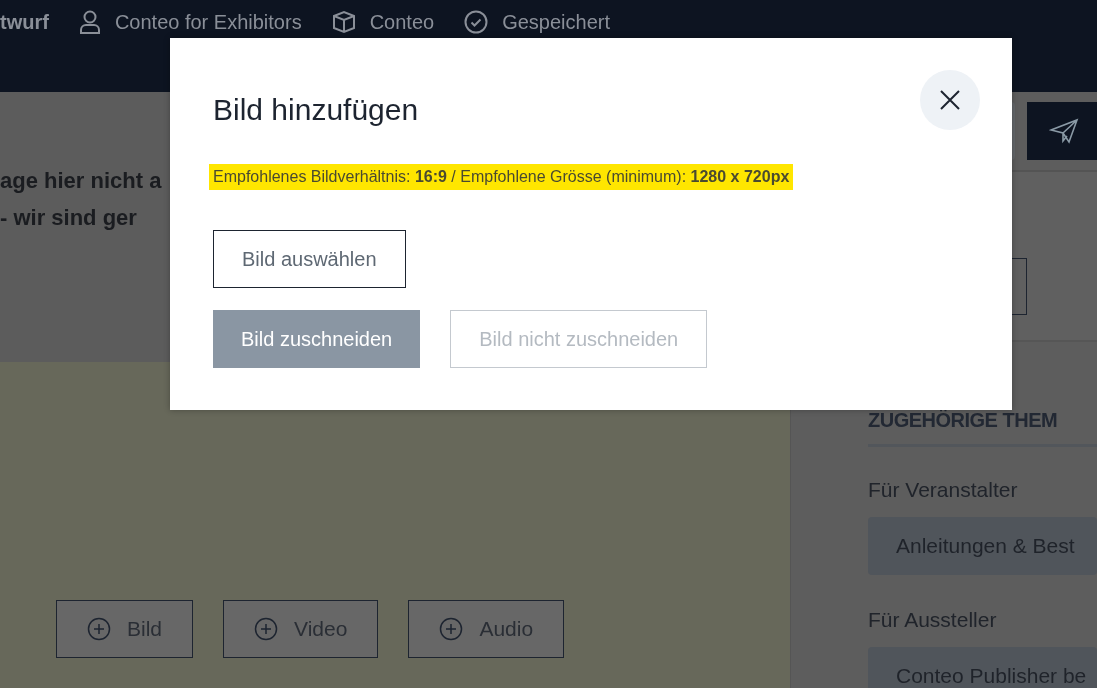 This screenshot has width=1097, height=688. Describe the element at coordinates (933, 620) in the screenshot. I see `group-label: Für Aussteller` at that location.